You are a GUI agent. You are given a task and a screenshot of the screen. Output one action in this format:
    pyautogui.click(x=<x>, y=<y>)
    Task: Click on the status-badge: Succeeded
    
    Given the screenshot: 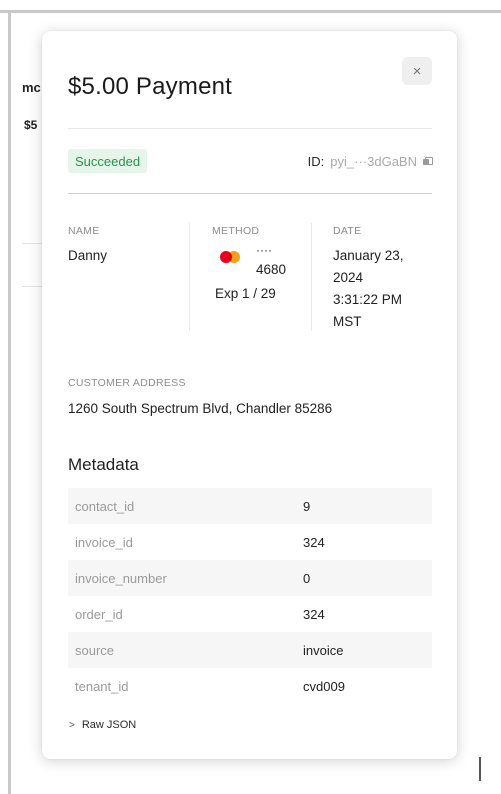 What is the action you would take?
    pyautogui.click(x=108, y=161)
    